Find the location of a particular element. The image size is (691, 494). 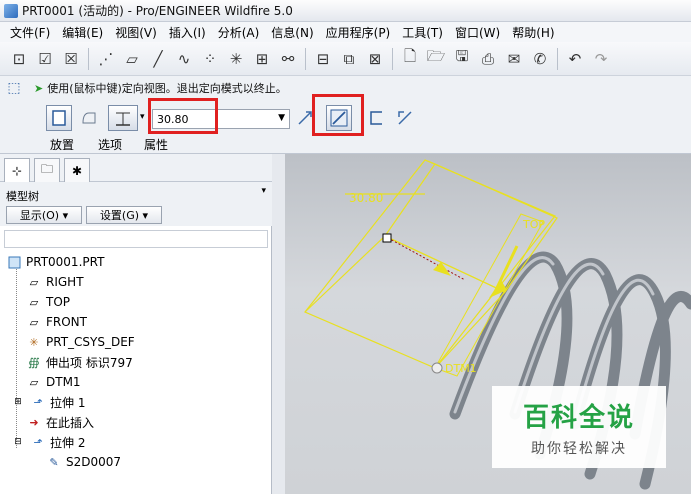

menu-insert: 插入(I) is located at coordinates (187, 32).